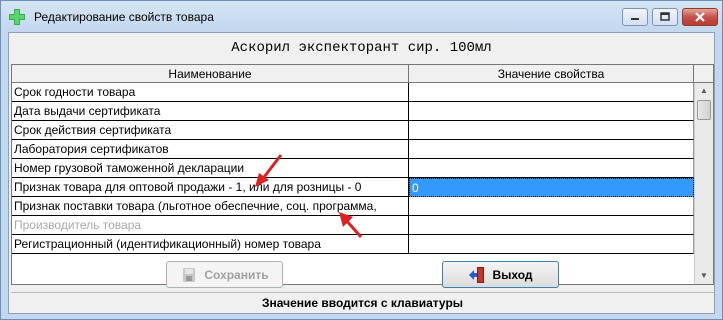 The width and height of the screenshot is (723, 320). I want to click on maximize-button, so click(665, 17).